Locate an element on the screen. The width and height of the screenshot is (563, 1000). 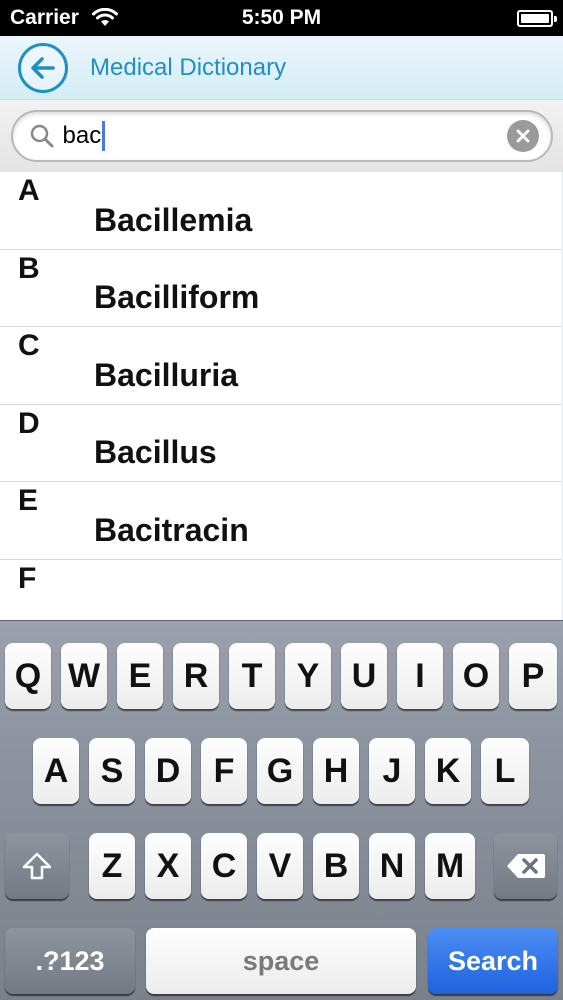
shift-icon is located at coordinates (37, 866).